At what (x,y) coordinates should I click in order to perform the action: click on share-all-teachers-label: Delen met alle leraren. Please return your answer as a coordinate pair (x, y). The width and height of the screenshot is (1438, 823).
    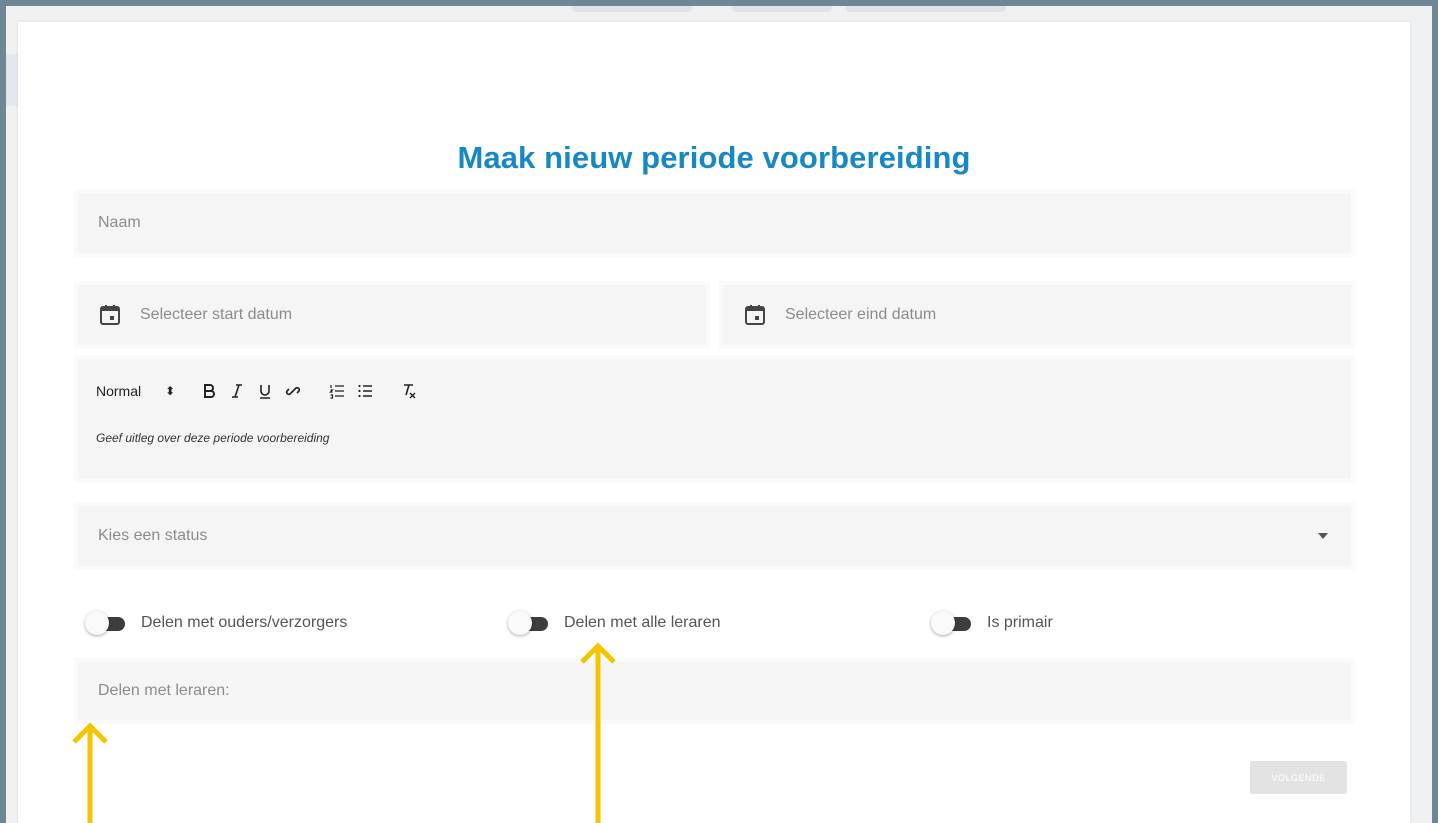
    Looking at the image, I should click on (642, 622).